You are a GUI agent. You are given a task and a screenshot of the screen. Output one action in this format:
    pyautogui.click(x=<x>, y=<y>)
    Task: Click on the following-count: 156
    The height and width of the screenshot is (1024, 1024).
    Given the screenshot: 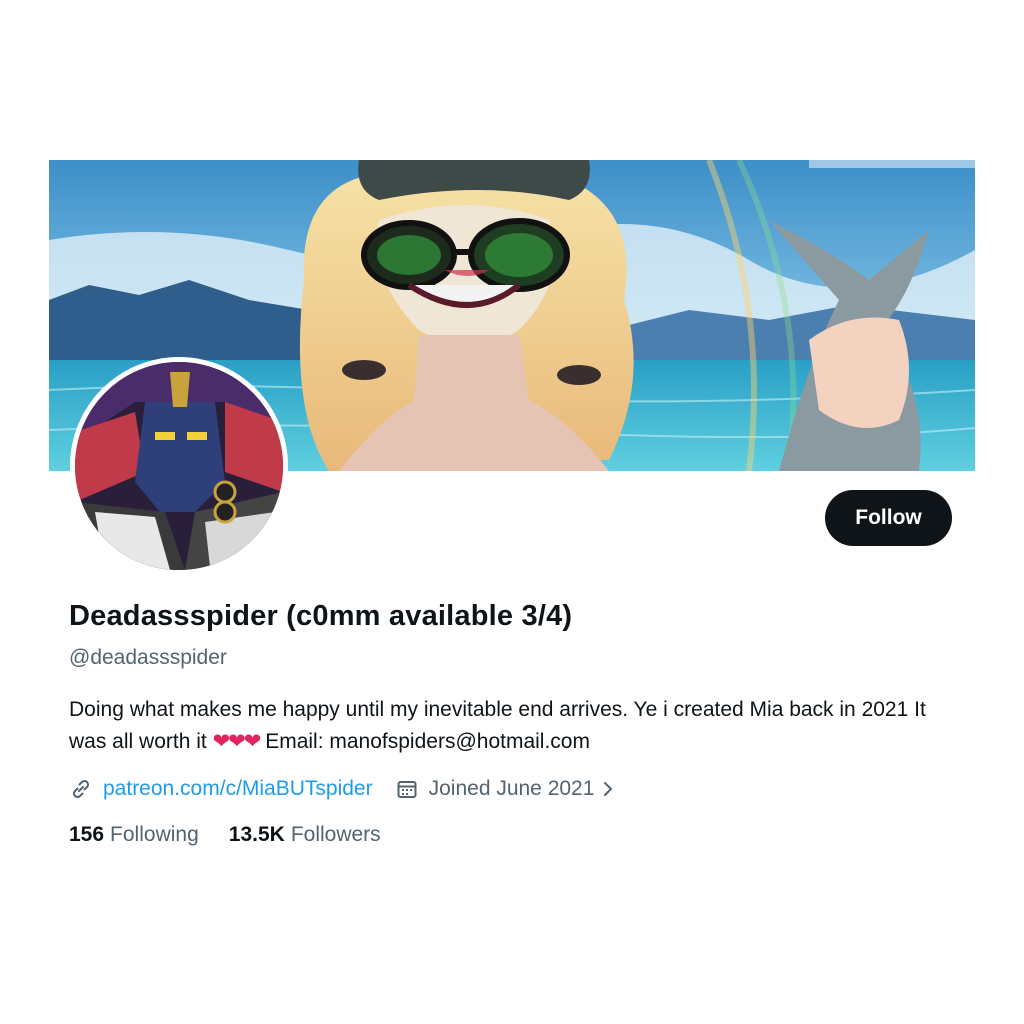 What is the action you would take?
    pyautogui.click(x=87, y=834)
    